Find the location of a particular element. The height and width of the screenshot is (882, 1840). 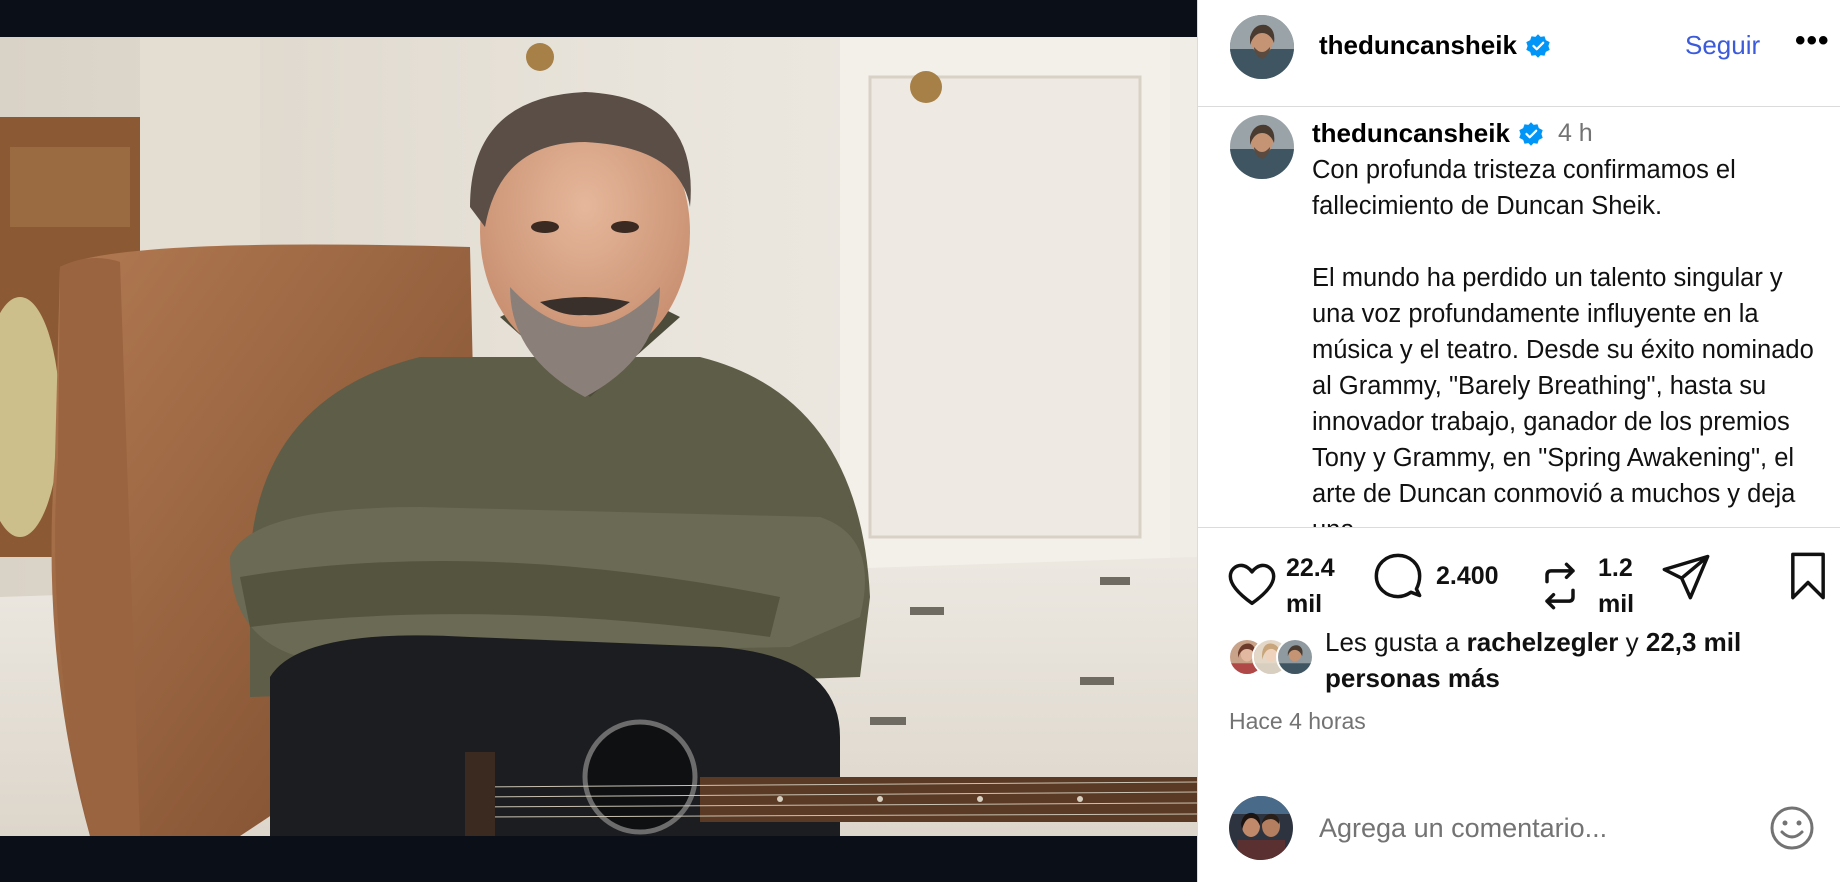

repost-count: 1.2 mil is located at coordinates (1616, 586).